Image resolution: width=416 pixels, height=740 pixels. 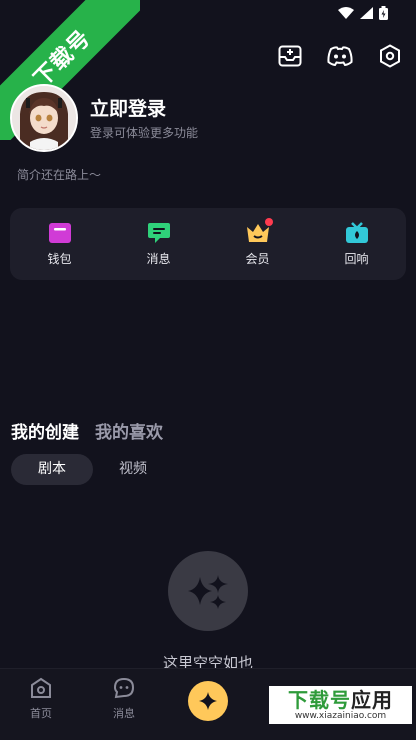 I want to click on login-subtitle: 登录可体验更多功能, so click(x=144, y=133).